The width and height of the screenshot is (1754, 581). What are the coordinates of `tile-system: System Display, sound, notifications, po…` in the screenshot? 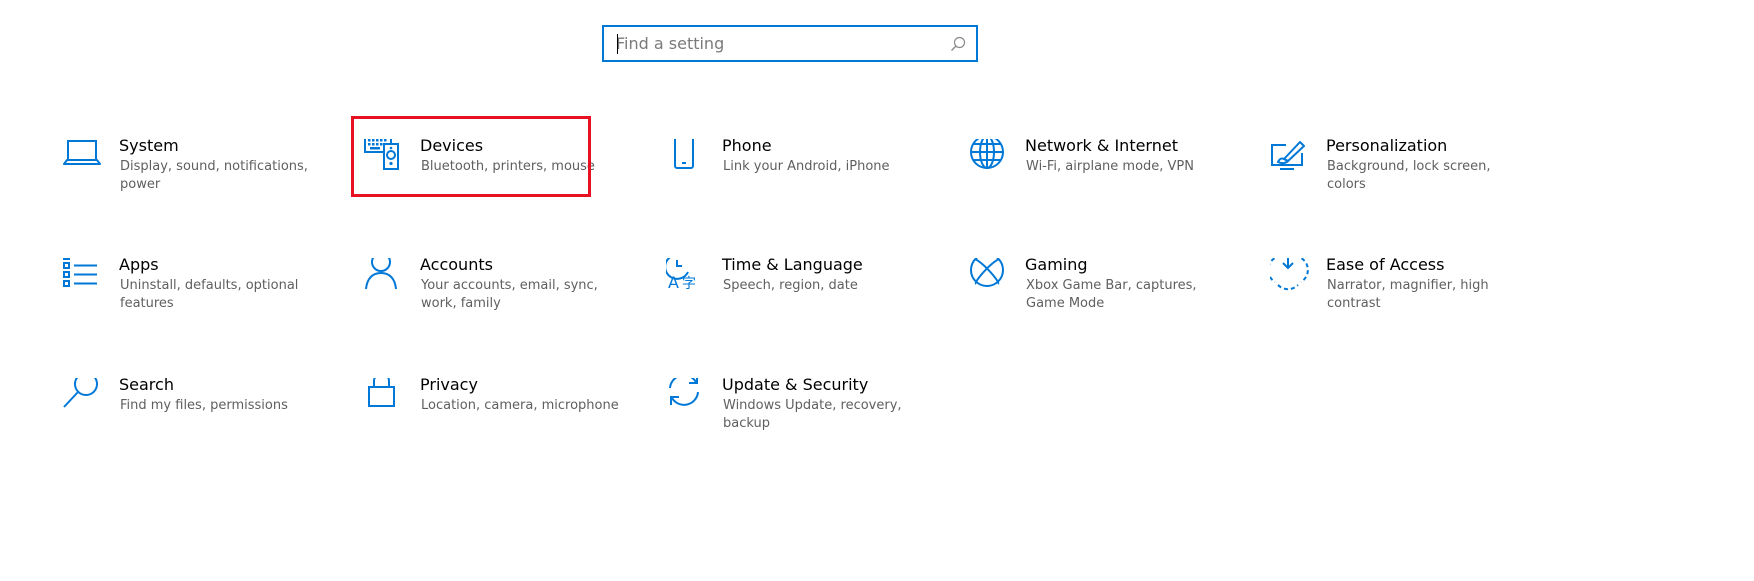 It's located at (198, 182).